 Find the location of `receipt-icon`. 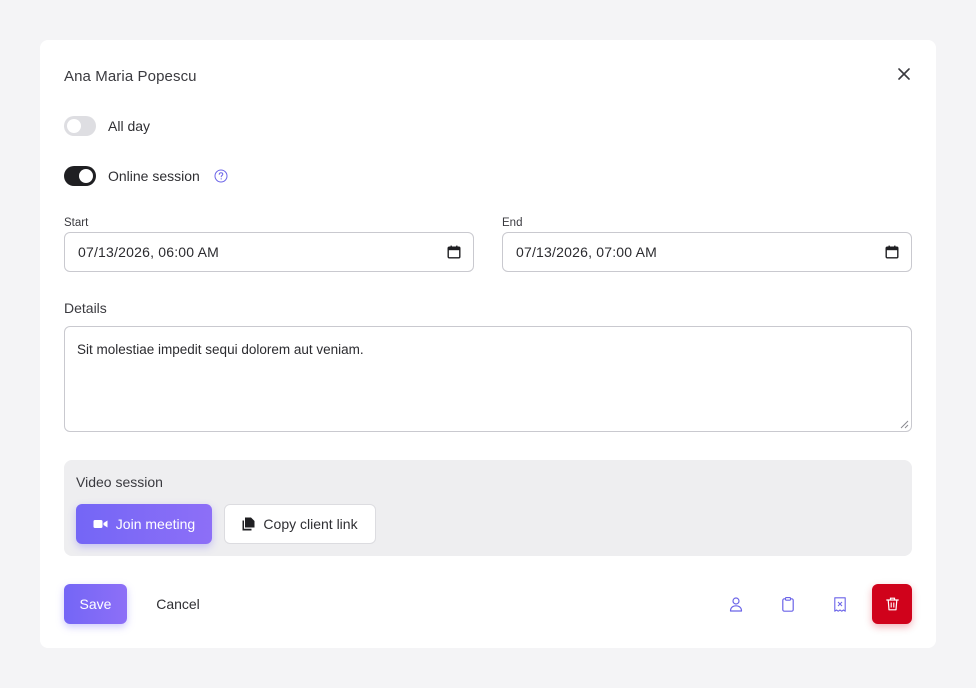

receipt-icon is located at coordinates (840, 604).